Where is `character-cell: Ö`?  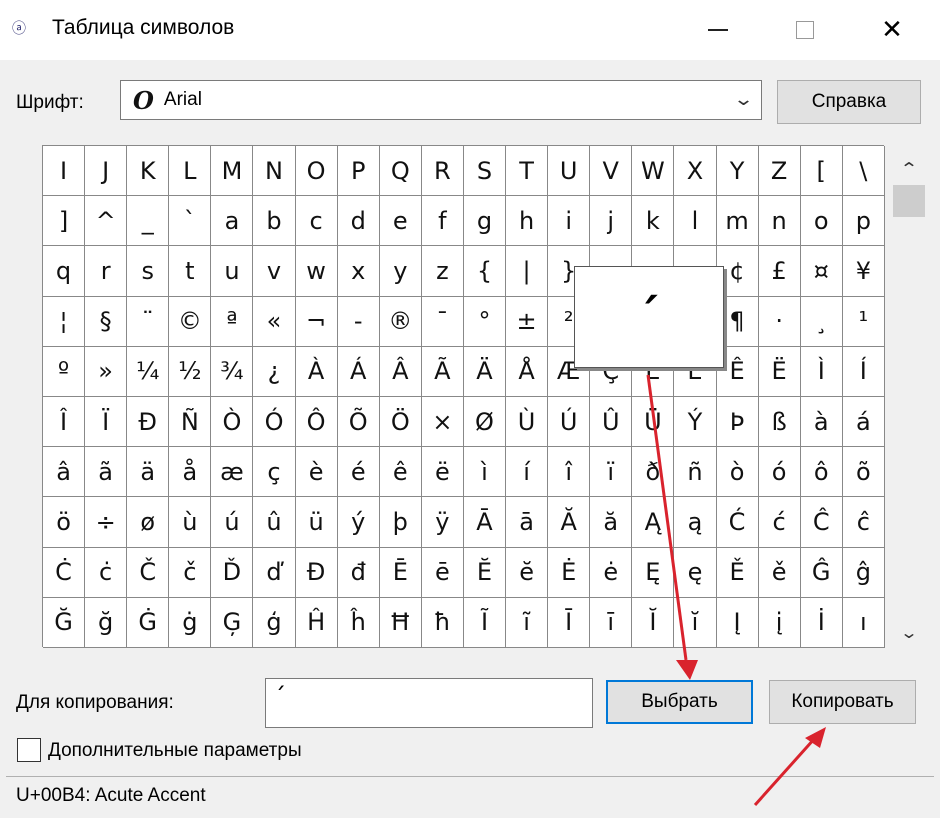 character-cell: Ö is located at coordinates (400, 422).